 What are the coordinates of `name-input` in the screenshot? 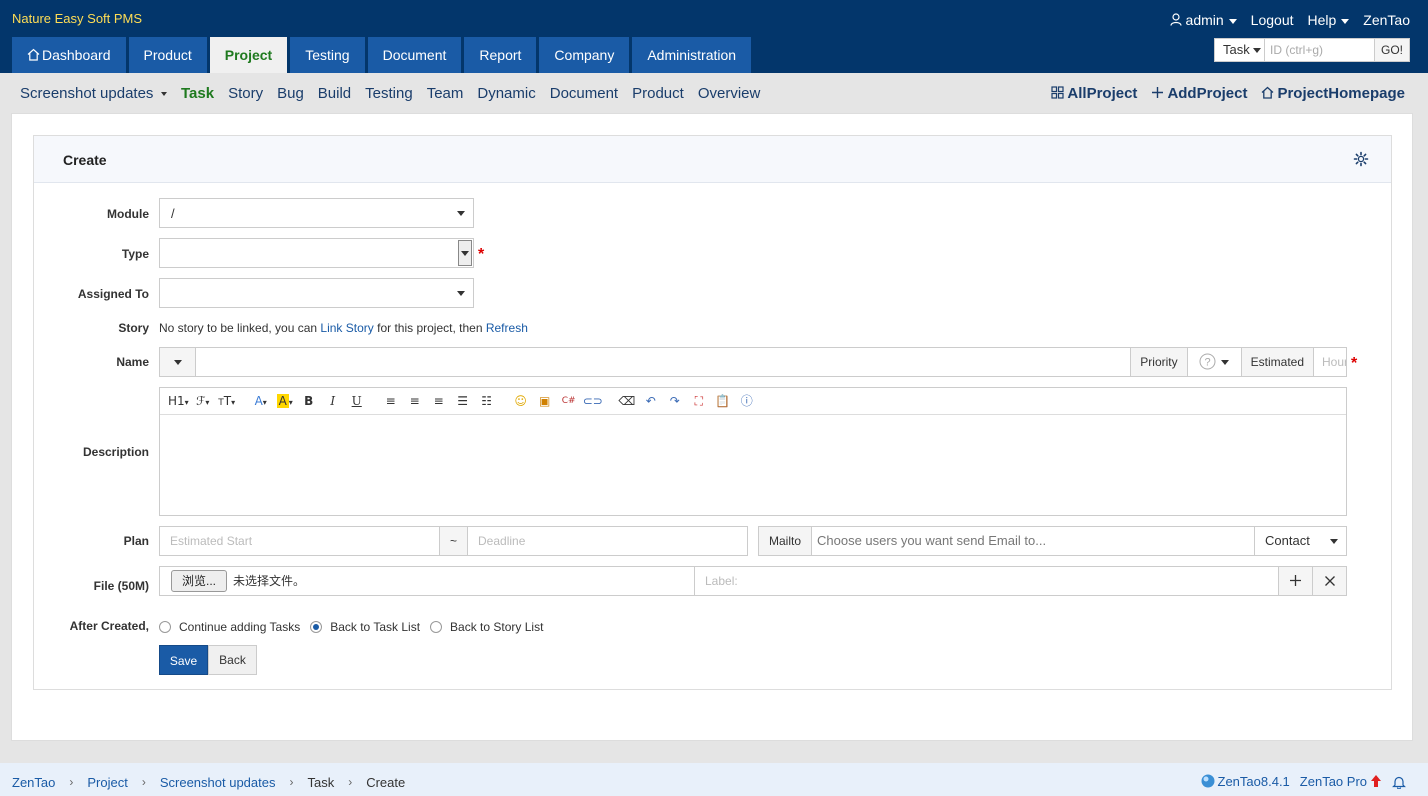 It's located at (664, 362).